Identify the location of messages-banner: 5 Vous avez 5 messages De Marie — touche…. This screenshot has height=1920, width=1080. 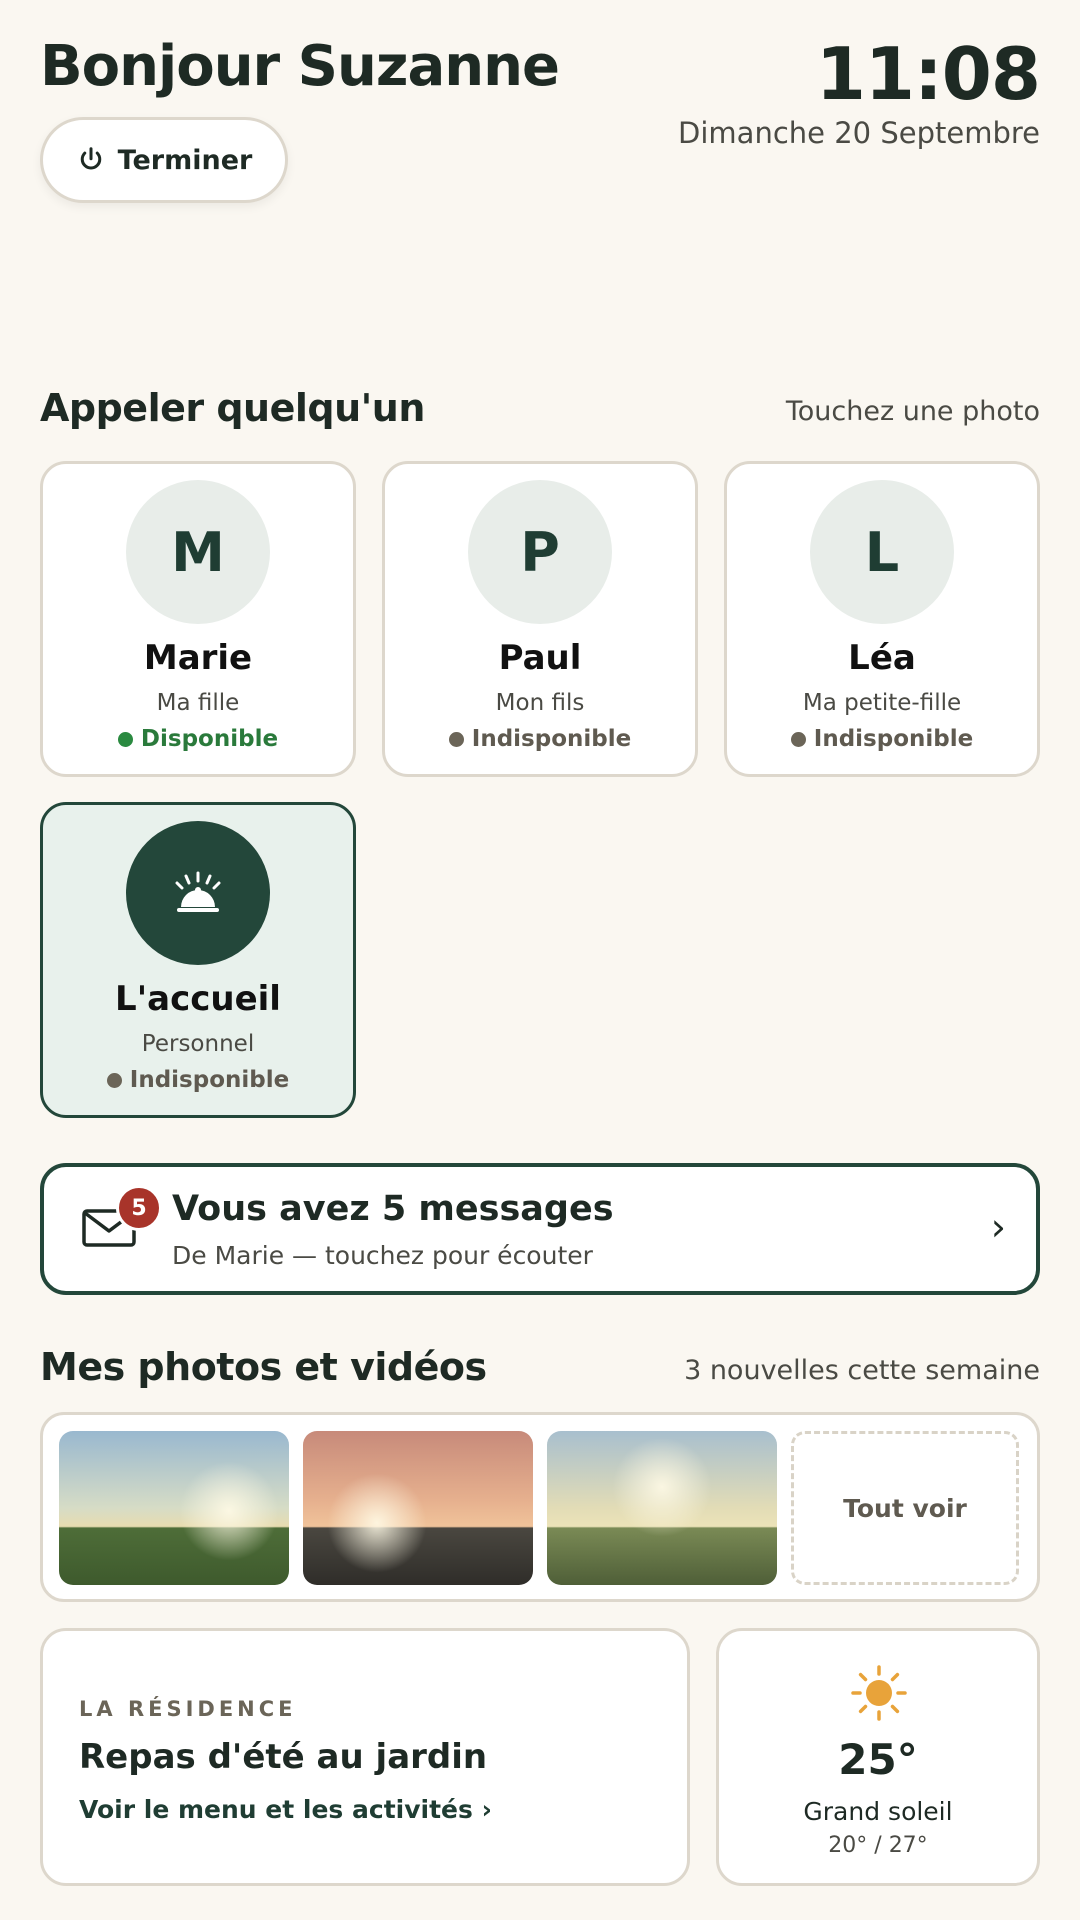
(540, 1229).